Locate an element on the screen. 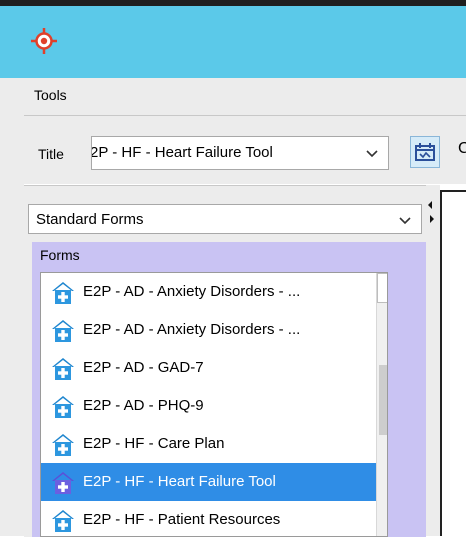  menu-item-tools: Tools is located at coordinates (50, 95).